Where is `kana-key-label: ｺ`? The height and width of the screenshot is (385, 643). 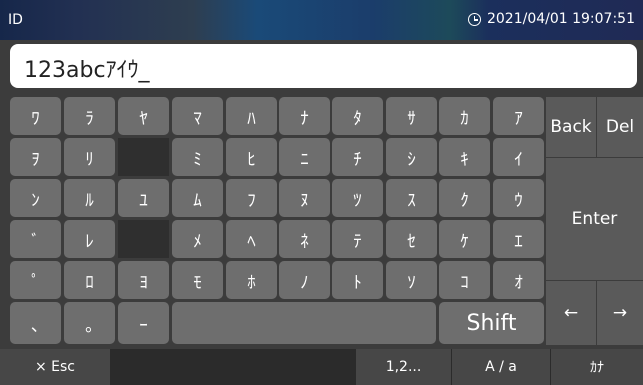 kana-key-label: ｺ is located at coordinates (464, 282).